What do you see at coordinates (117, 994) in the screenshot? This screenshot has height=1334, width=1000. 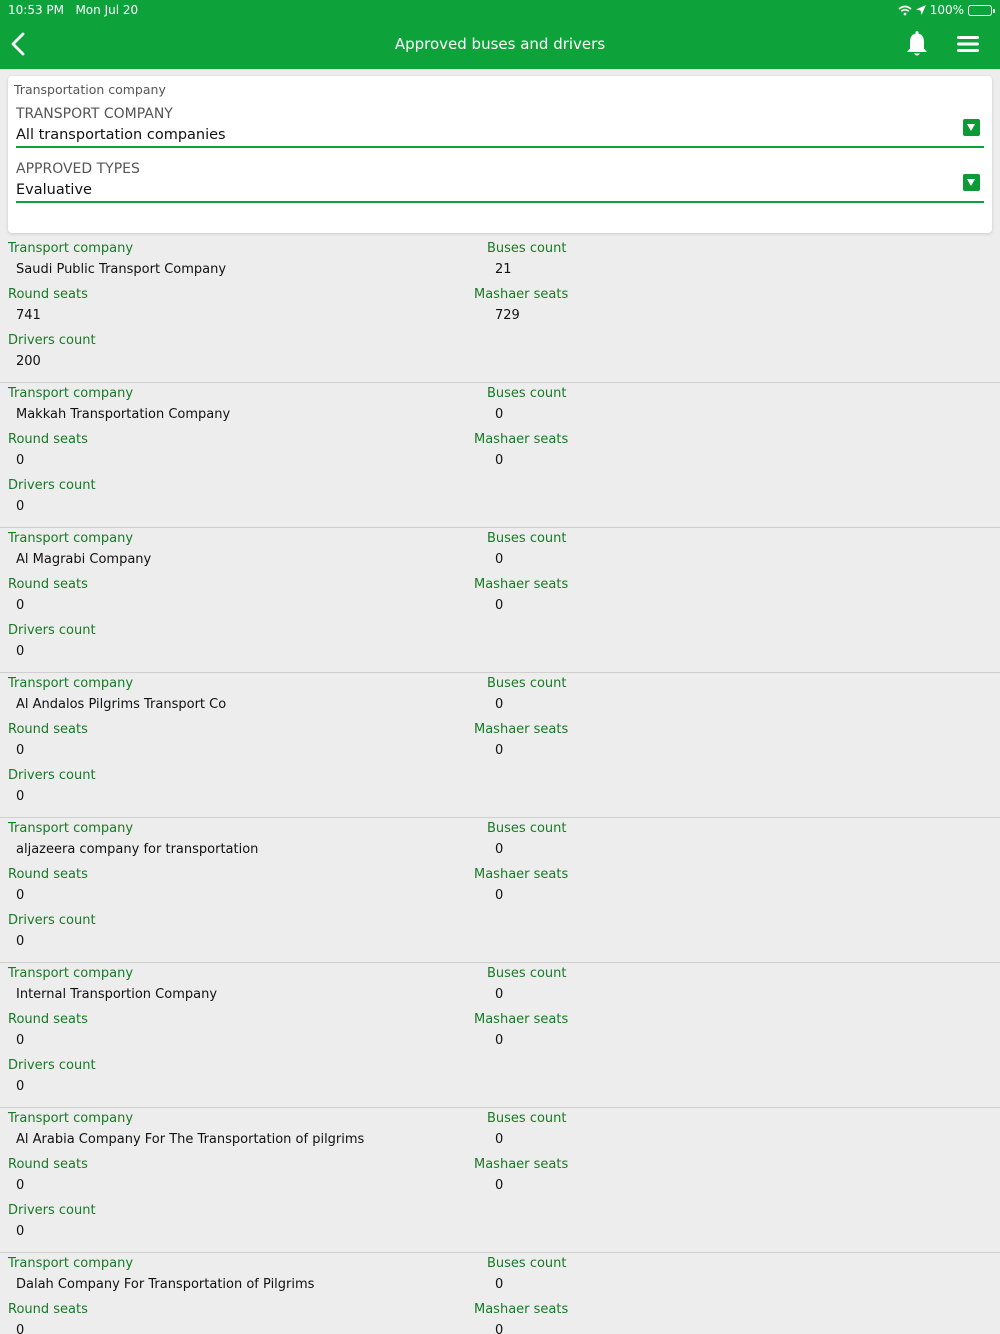 I see `transport-company-value: Internal Transportion Company` at bounding box center [117, 994].